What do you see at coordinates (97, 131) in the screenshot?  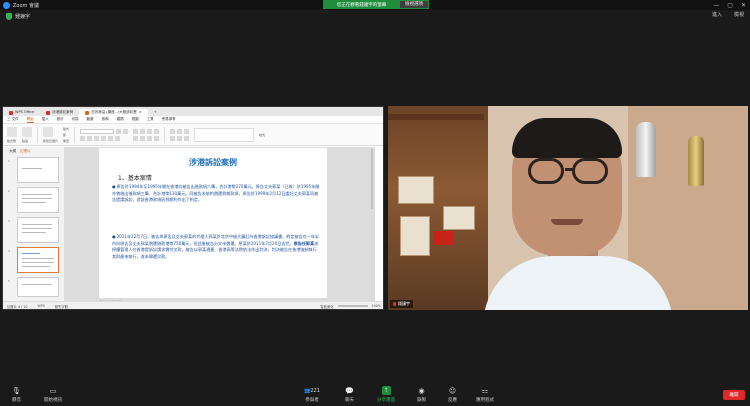 I see `font-name-field` at bounding box center [97, 131].